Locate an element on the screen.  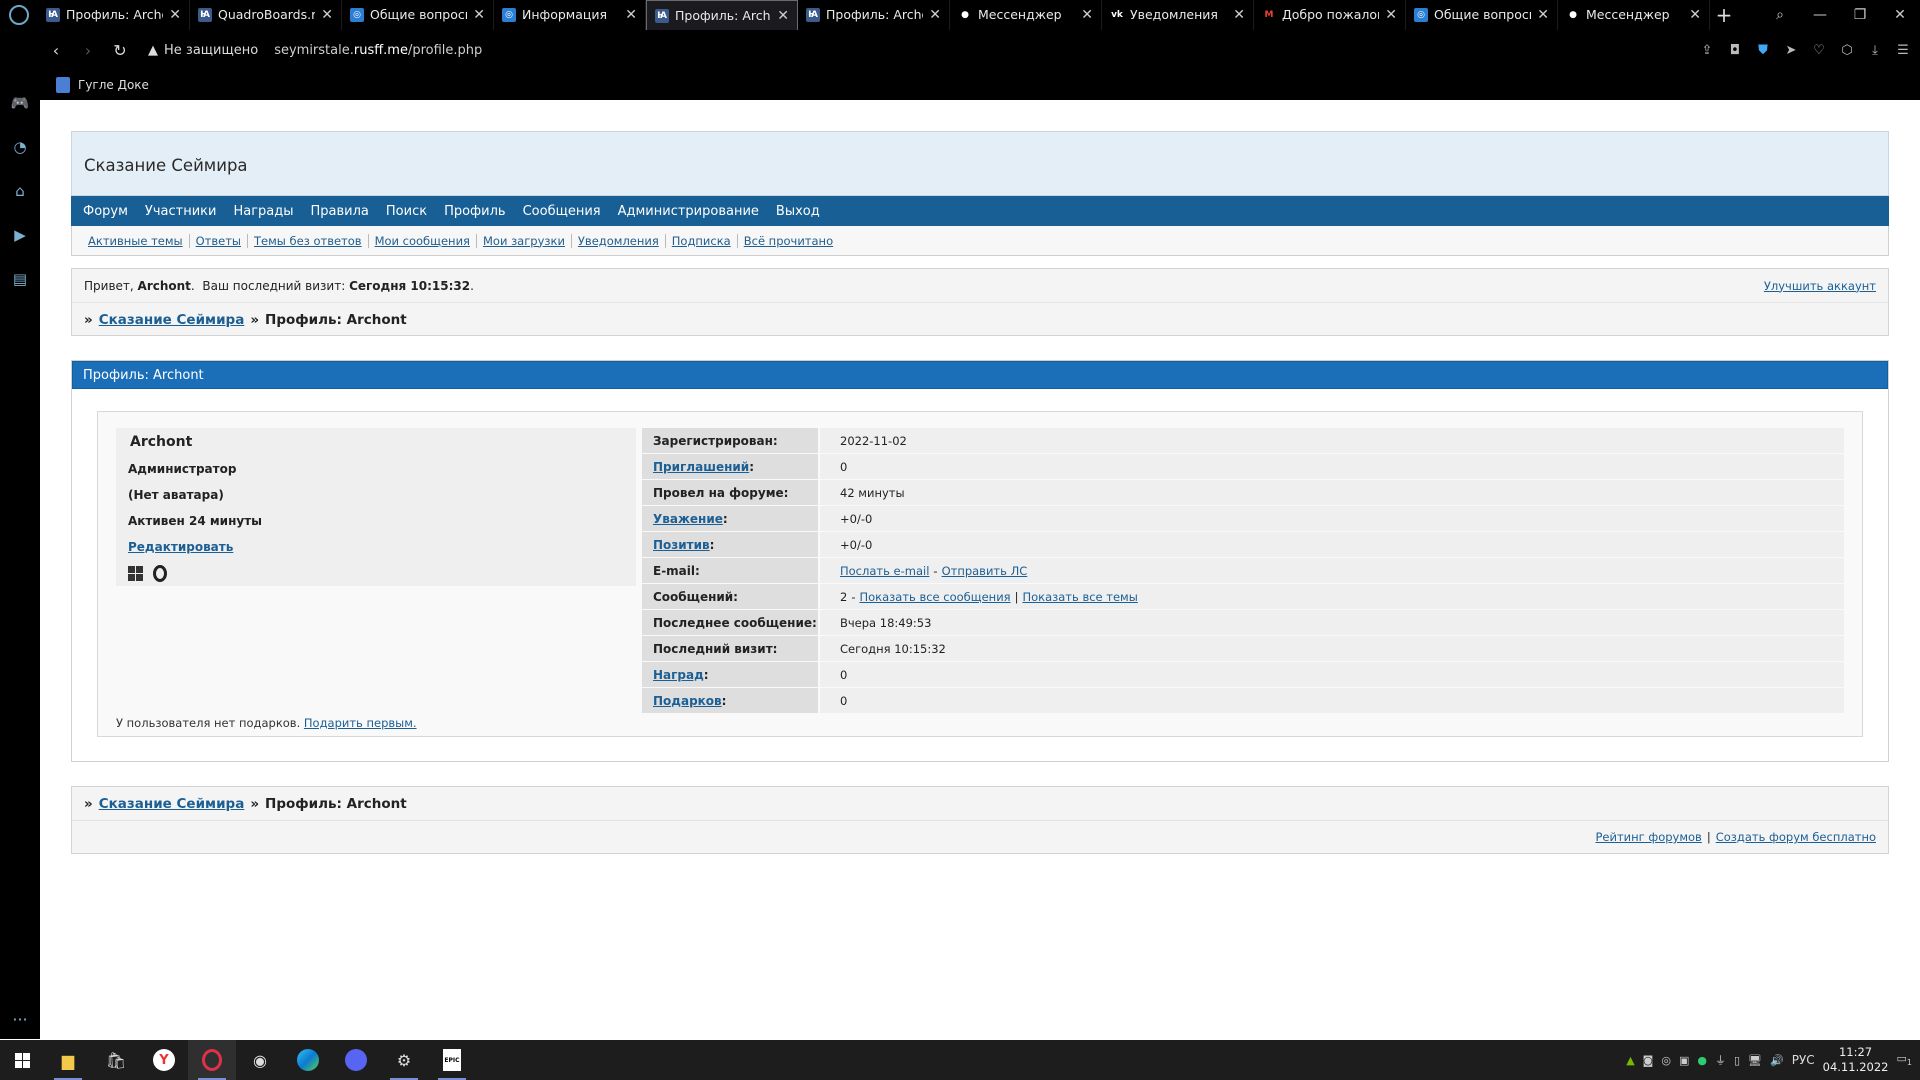
opera-menu-icon is located at coordinates (19, 15).